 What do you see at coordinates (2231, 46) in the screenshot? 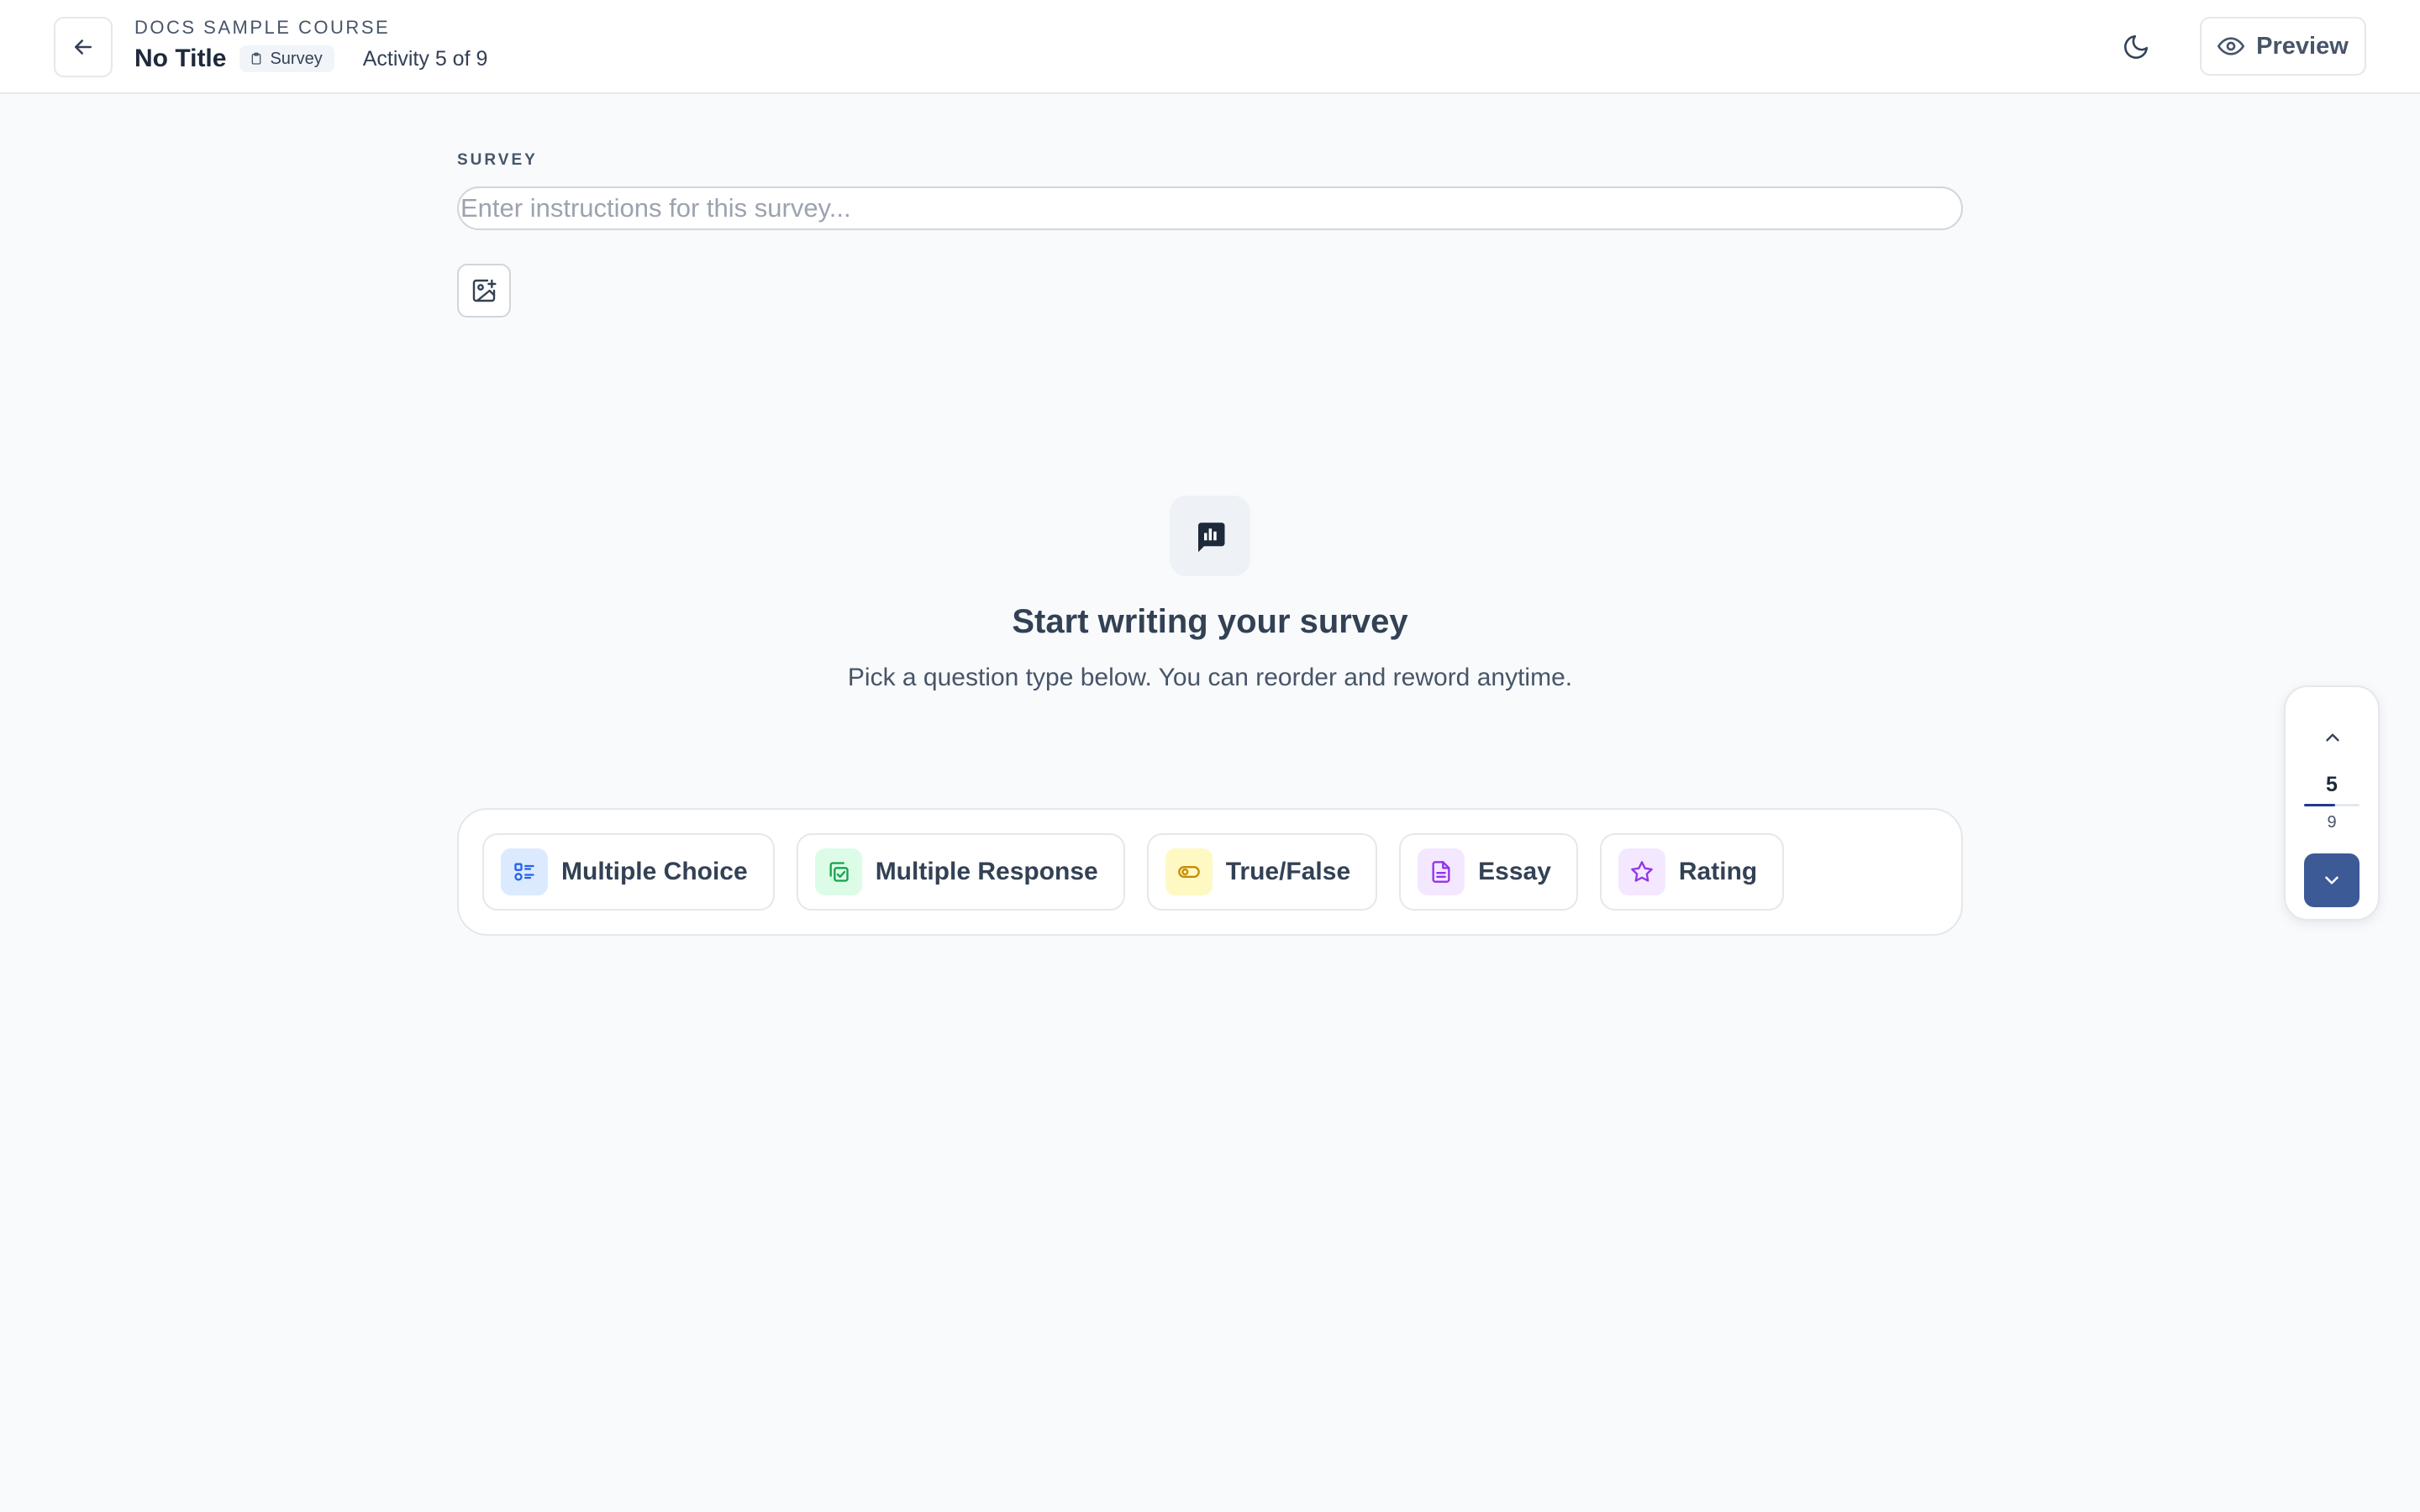
I see `eye-icon` at bounding box center [2231, 46].